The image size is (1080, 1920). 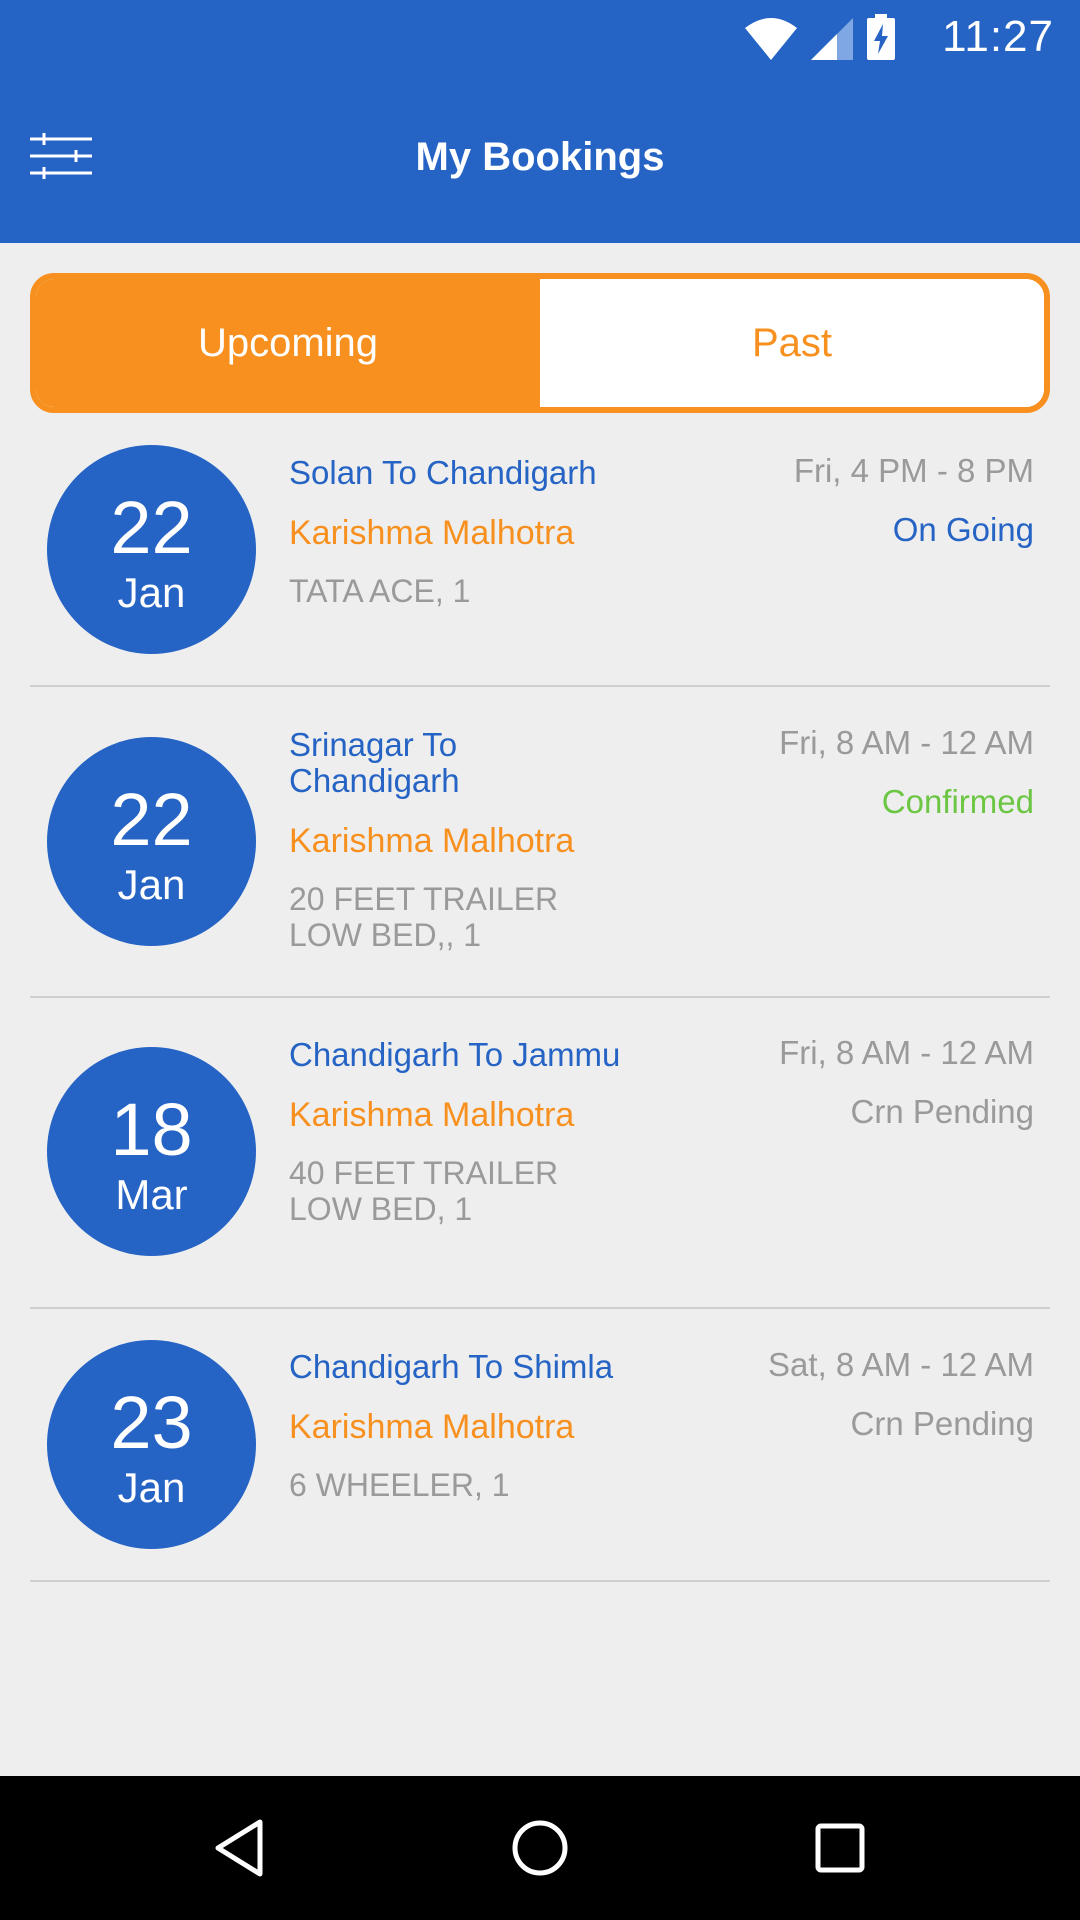 I want to click on navigation-bar, so click(x=540, y=1848).